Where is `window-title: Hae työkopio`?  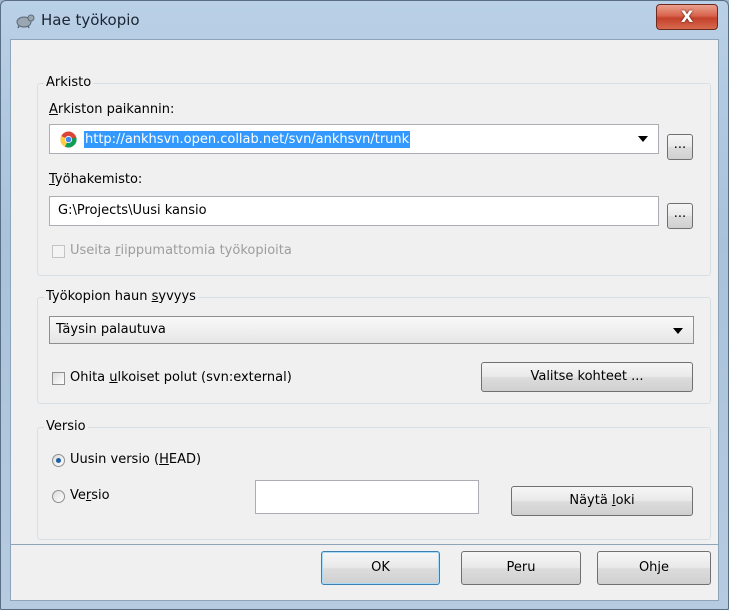 window-title: Hae työkopio is located at coordinates (90, 20).